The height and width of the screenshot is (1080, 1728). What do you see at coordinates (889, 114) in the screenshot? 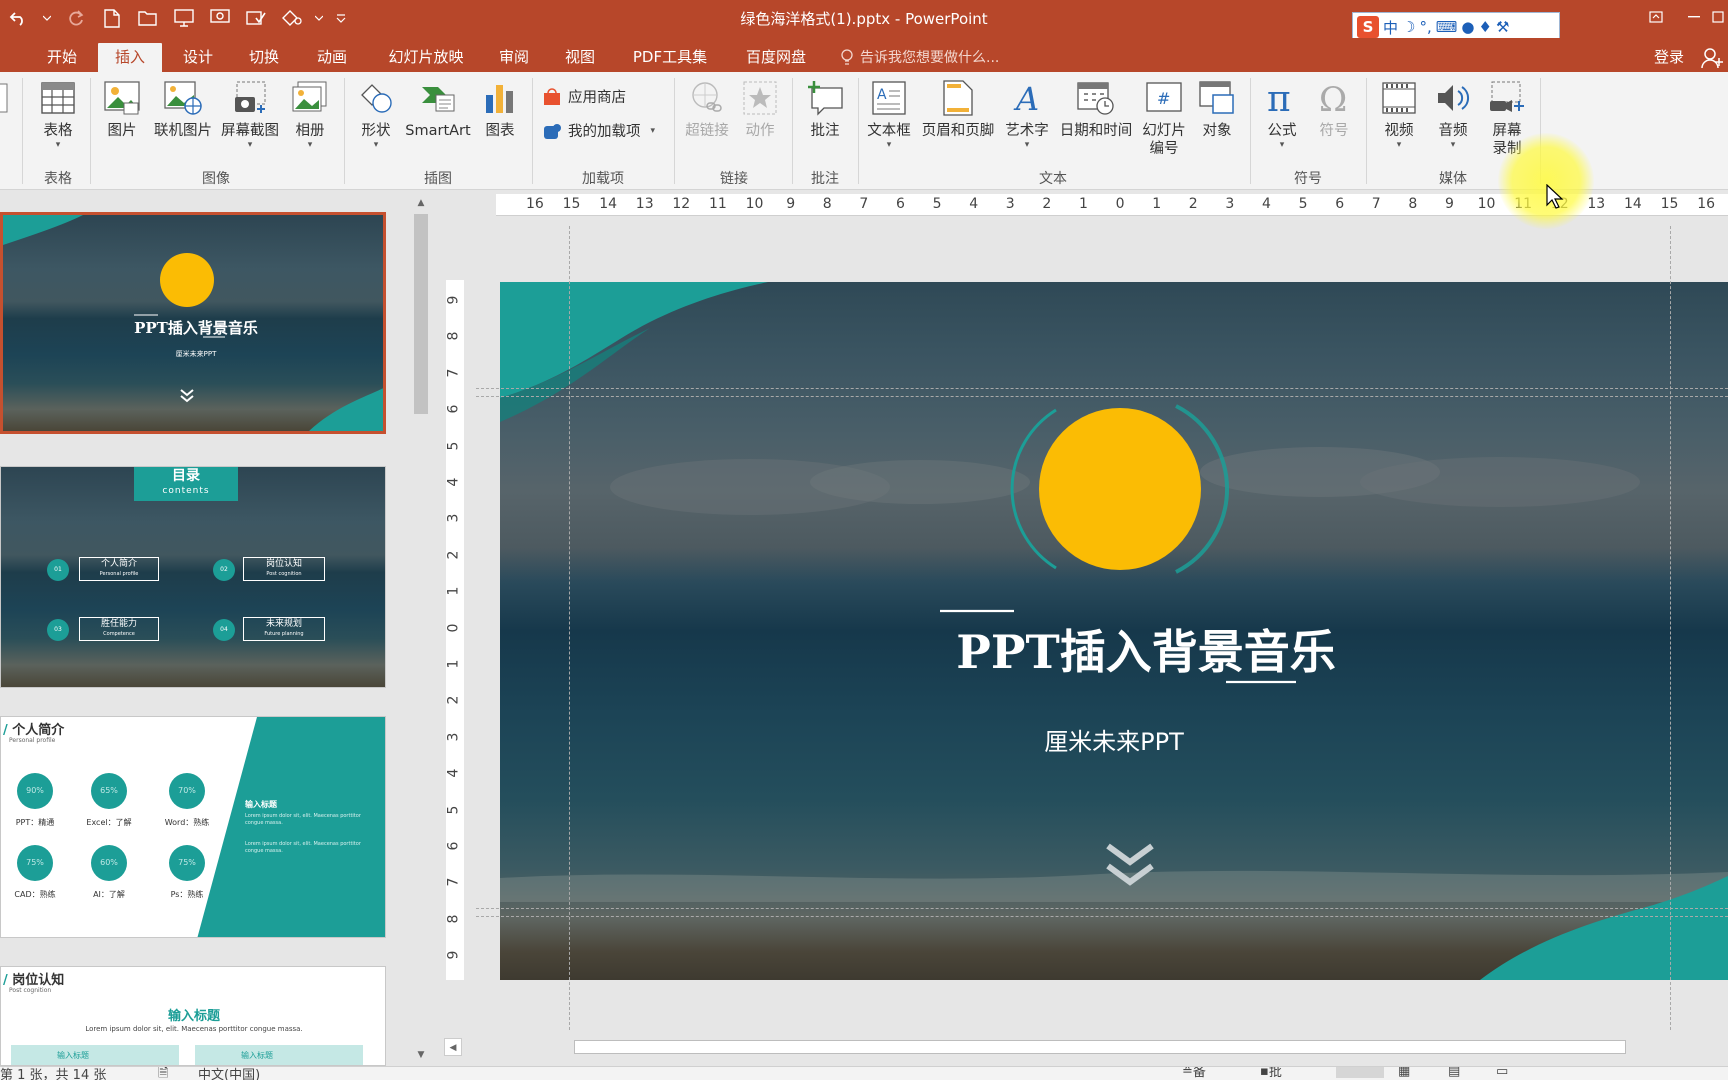
I see `textbox-button: A 文本框 ▾` at bounding box center [889, 114].